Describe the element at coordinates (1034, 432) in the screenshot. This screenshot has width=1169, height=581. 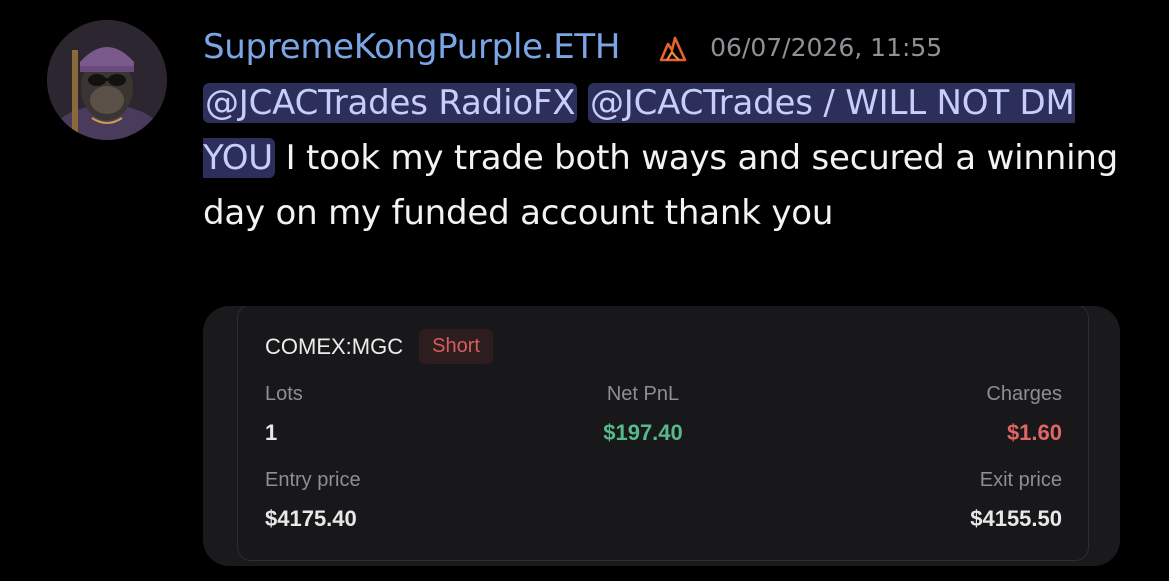
I see `charges-value: $1.60` at that location.